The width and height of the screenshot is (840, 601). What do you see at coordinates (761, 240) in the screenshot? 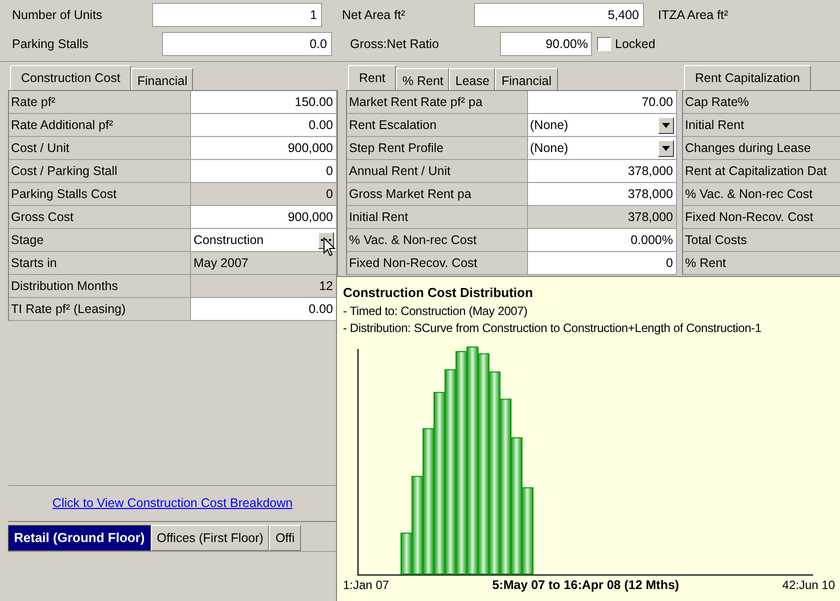
I see `field-label: Total Costs` at bounding box center [761, 240].